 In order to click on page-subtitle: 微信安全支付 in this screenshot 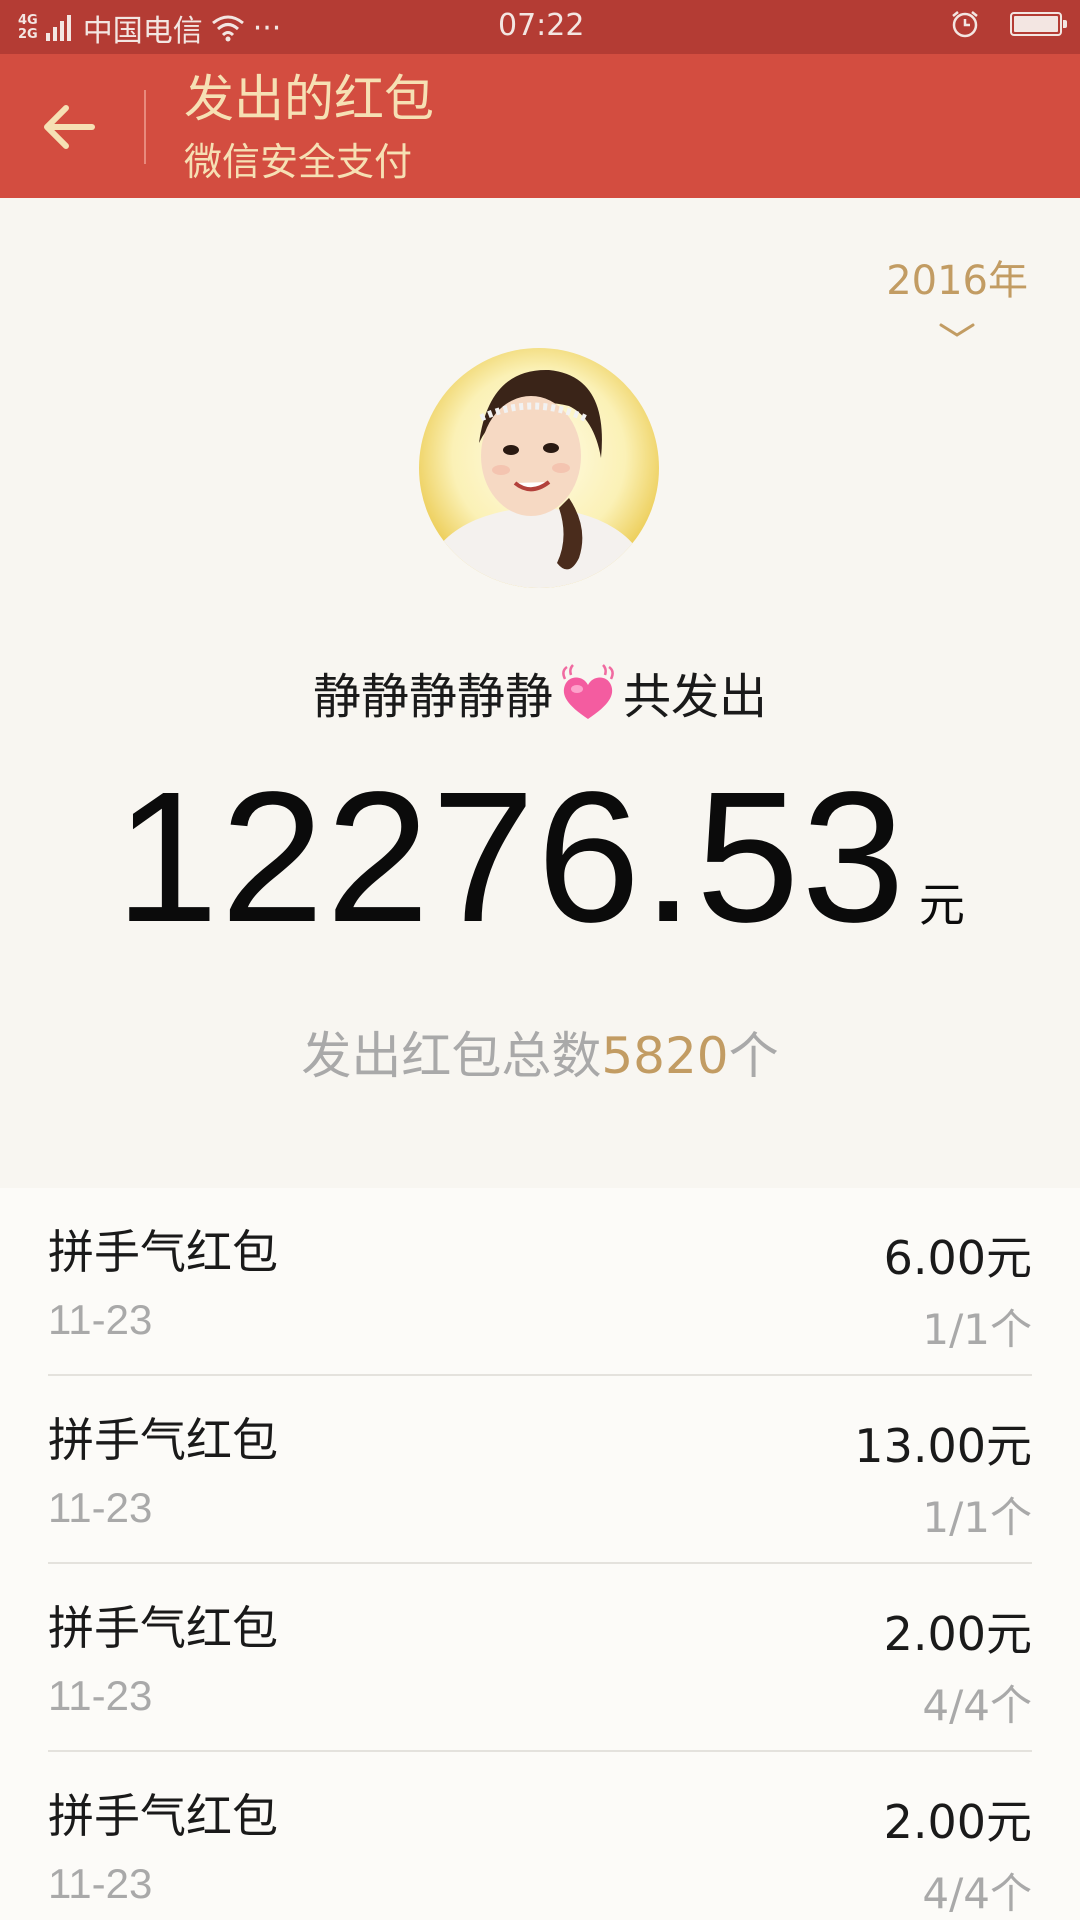, I will do `click(298, 162)`.